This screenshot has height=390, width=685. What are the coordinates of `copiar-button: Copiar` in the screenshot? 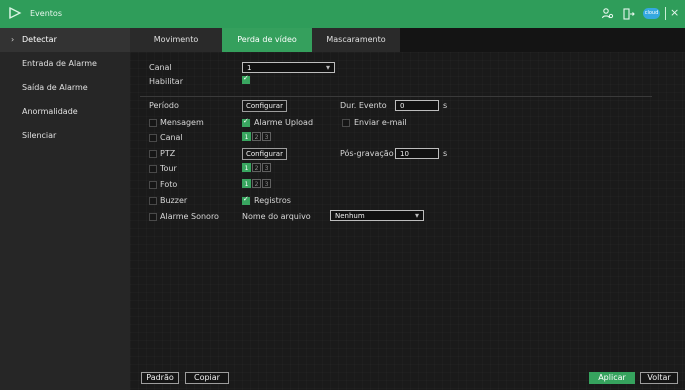 It's located at (207, 378).